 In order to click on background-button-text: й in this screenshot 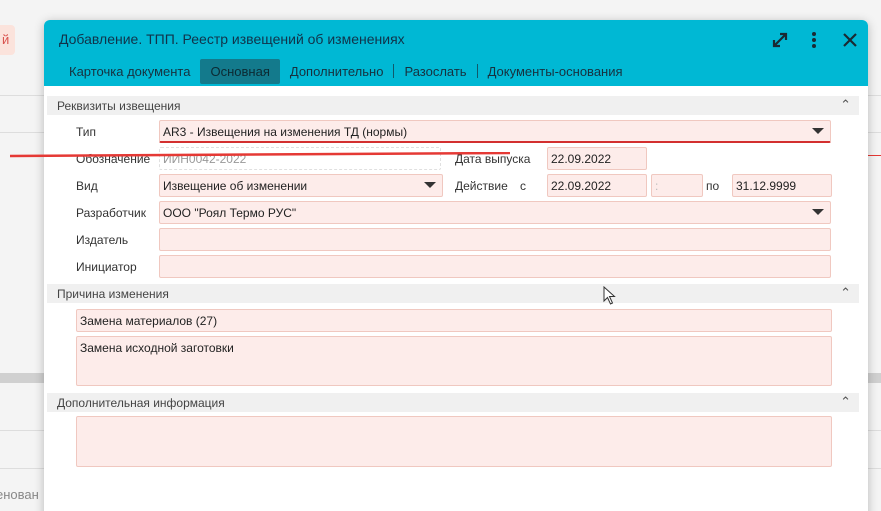, I will do `click(6, 39)`.